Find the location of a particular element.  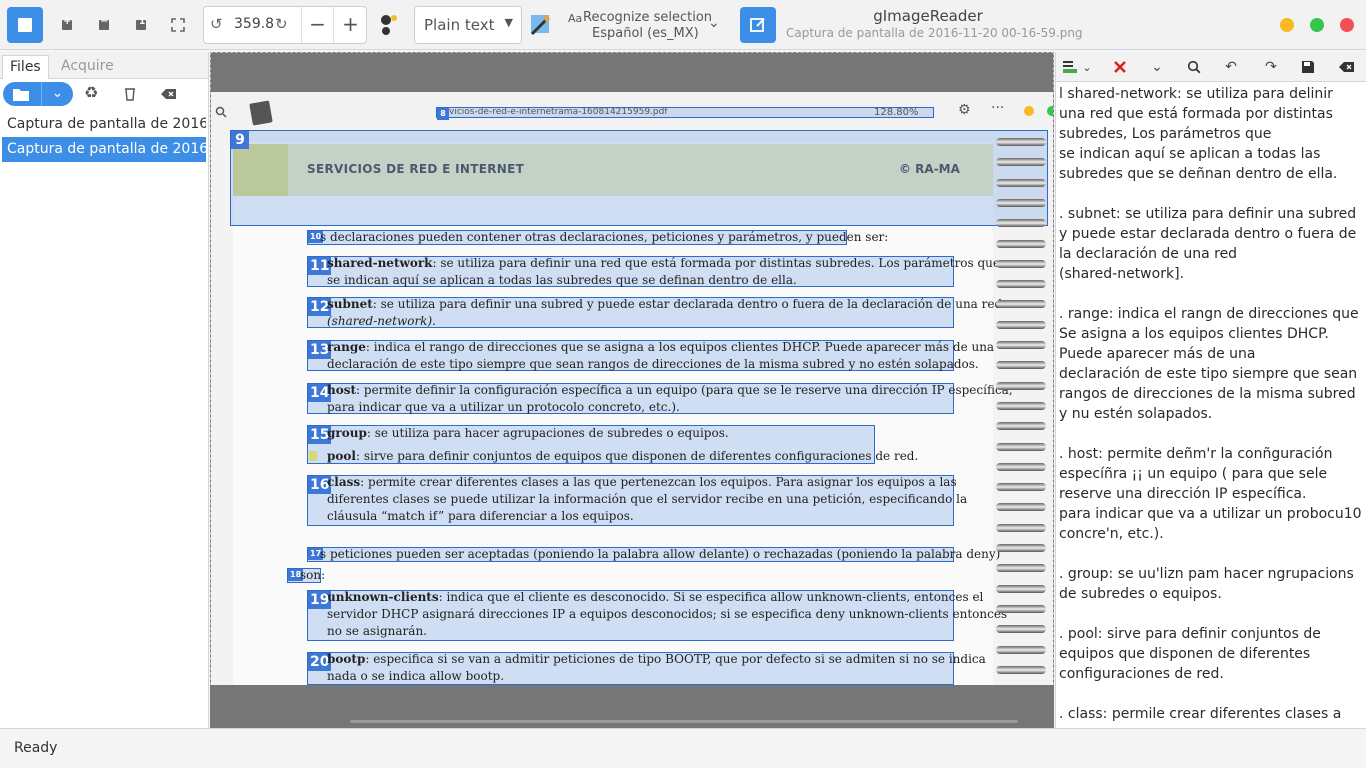

postprocess-button is located at coordinates (541, 25).